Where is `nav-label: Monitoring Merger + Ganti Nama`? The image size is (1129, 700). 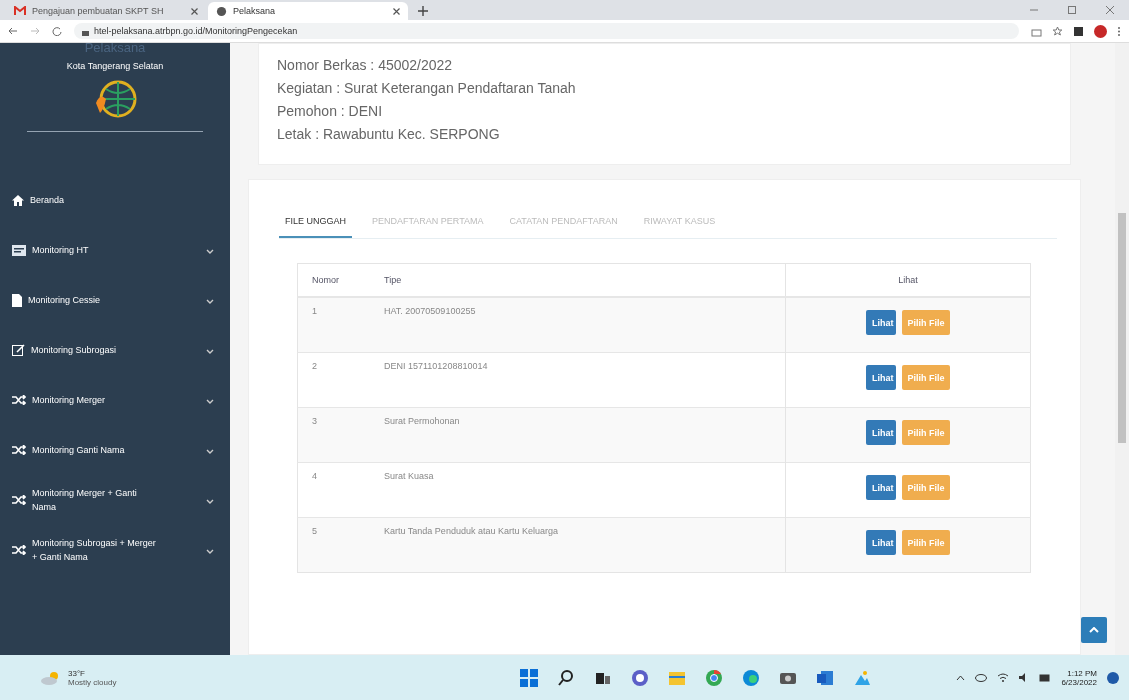
nav-label: Monitoring Merger + Ganti Nama is located at coordinates (85, 500).